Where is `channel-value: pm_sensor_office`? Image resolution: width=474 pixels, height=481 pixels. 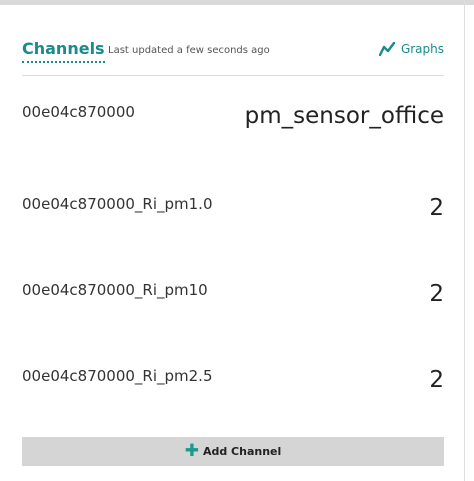 channel-value: pm_sensor_office is located at coordinates (344, 116).